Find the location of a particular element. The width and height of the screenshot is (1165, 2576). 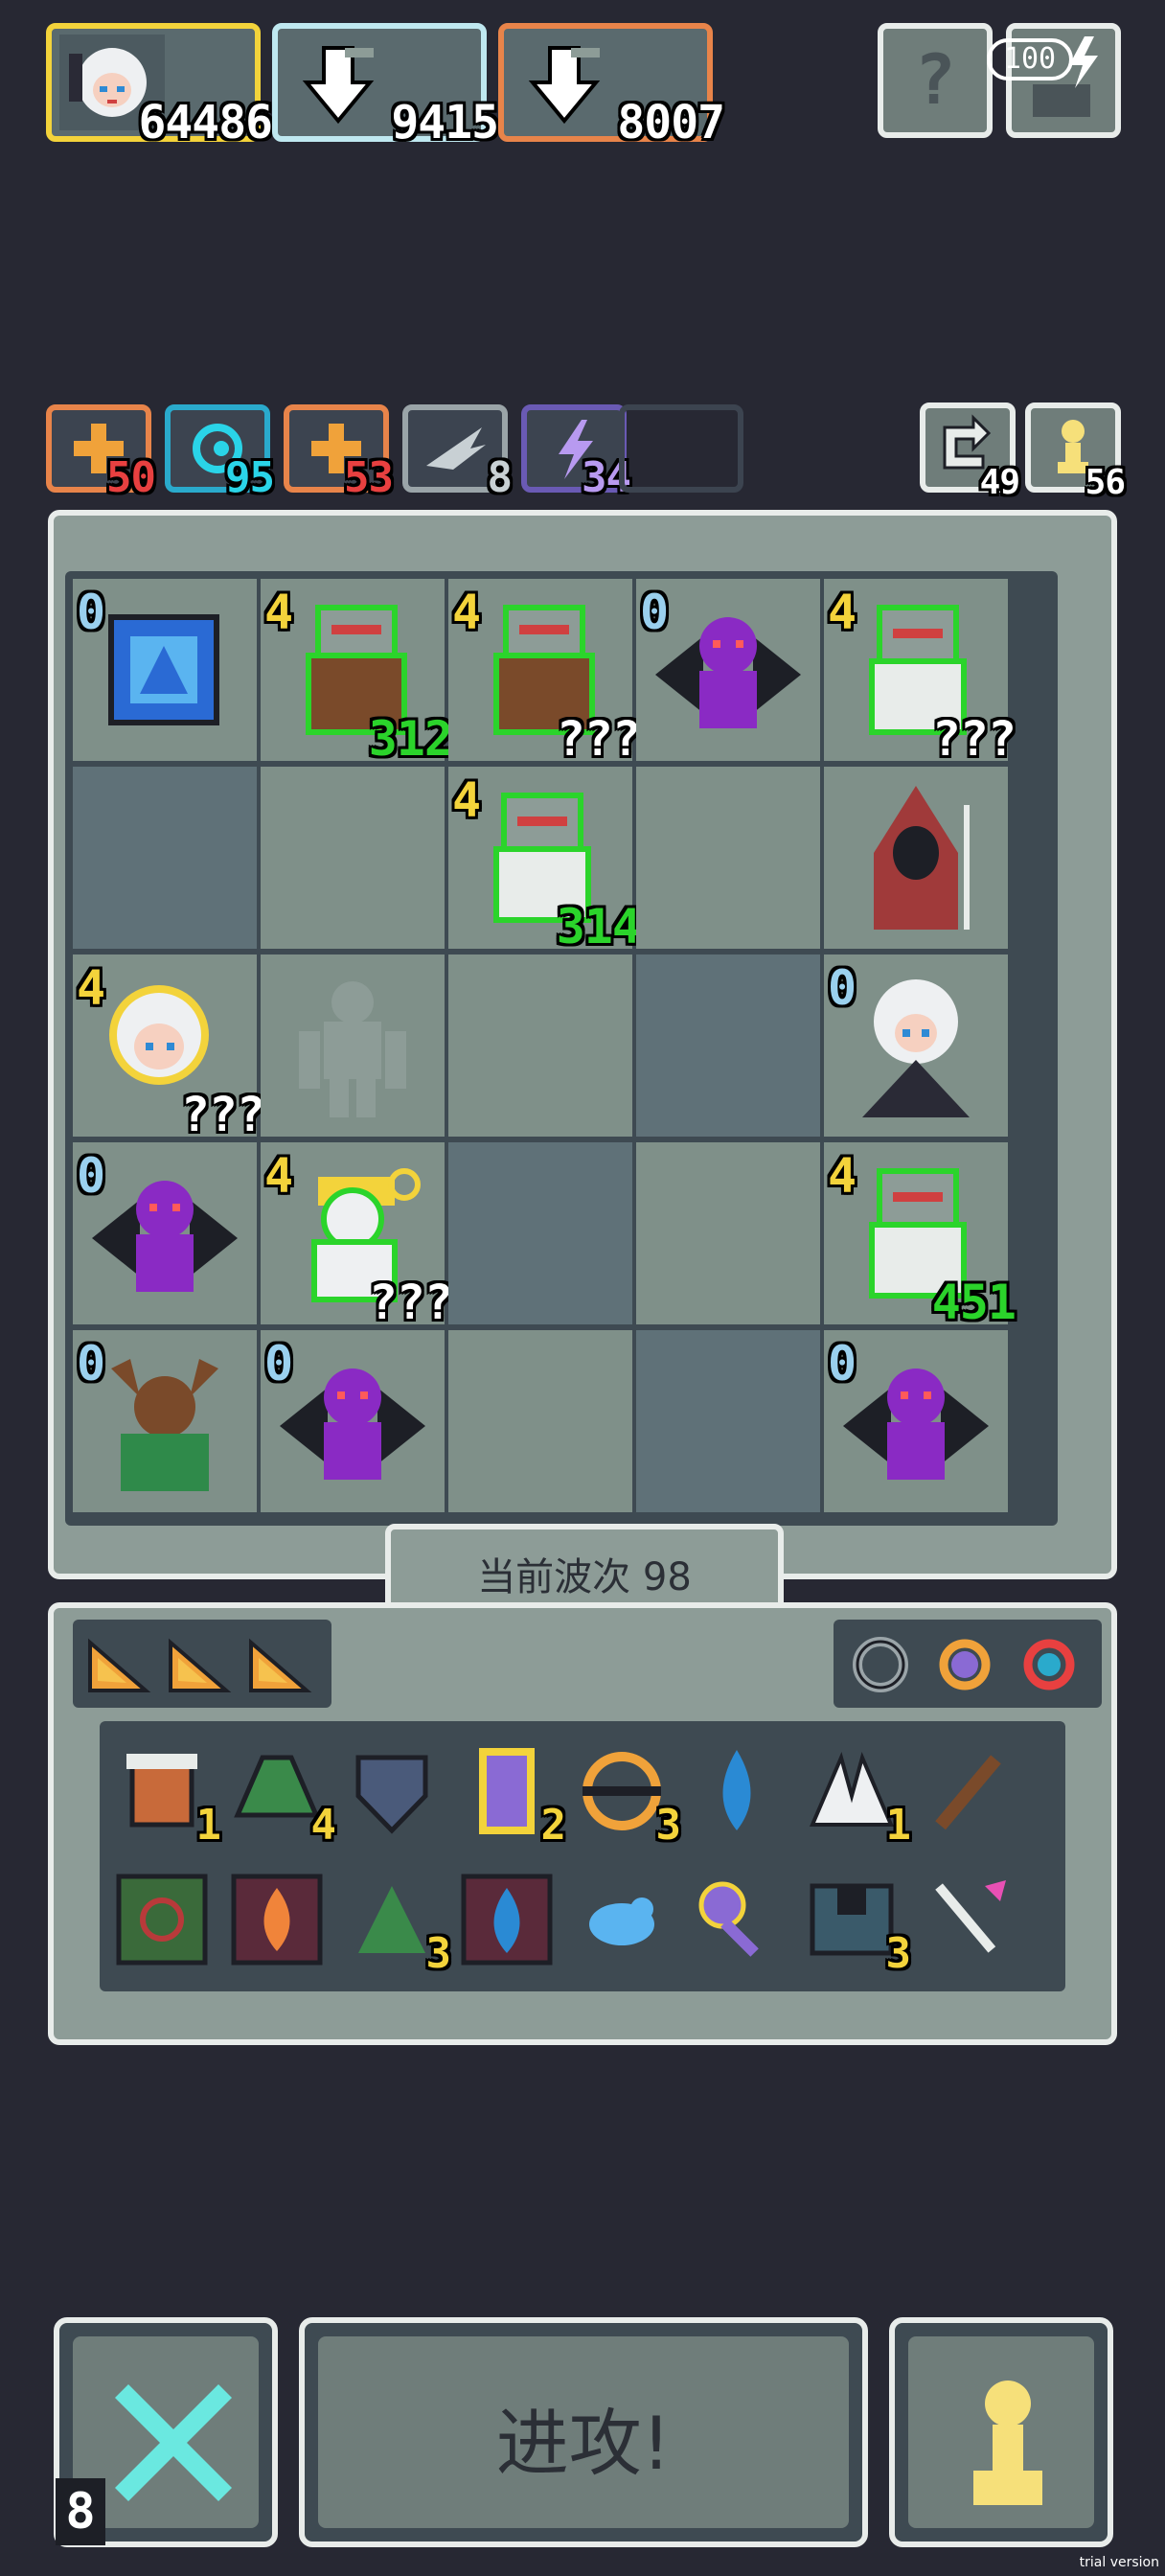

pawn-button-inner is located at coordinates (1001, 2432).